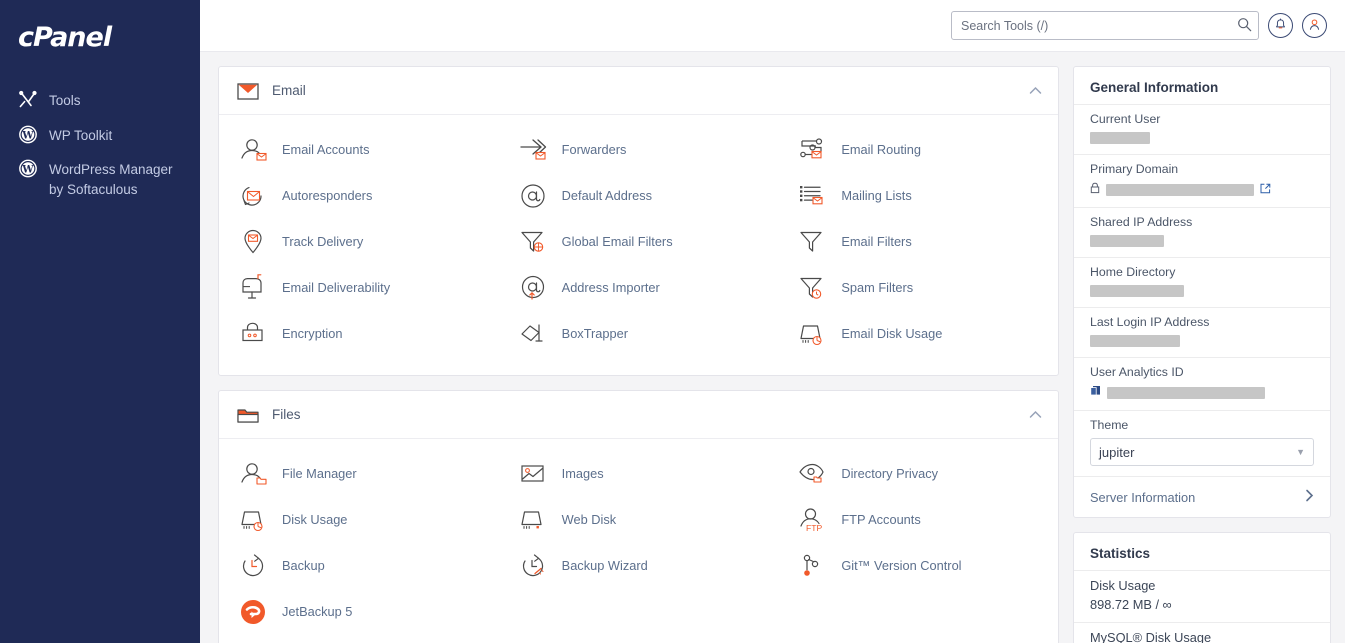 The height and width of the screenshot is (643, 1345). I want to click on tool-address-importer: Address Importer, so click(639, 288).